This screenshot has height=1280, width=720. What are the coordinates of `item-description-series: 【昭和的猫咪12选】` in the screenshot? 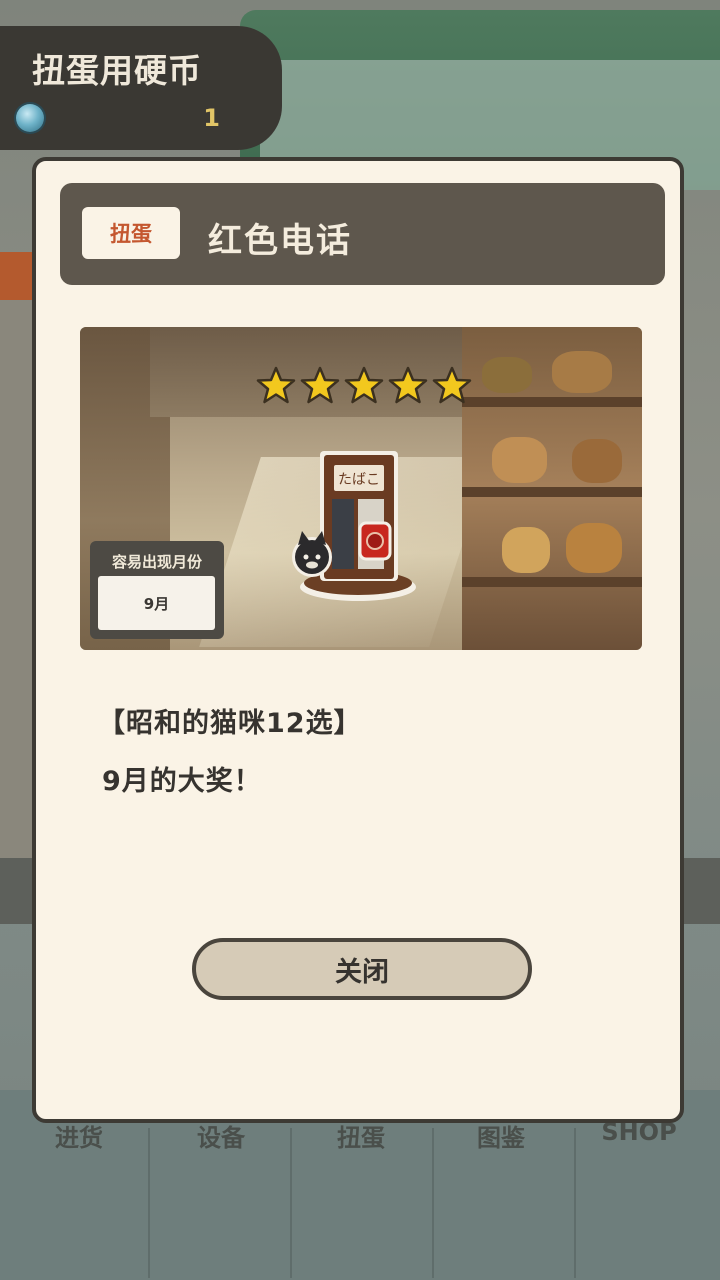 It's located at (230, 723).